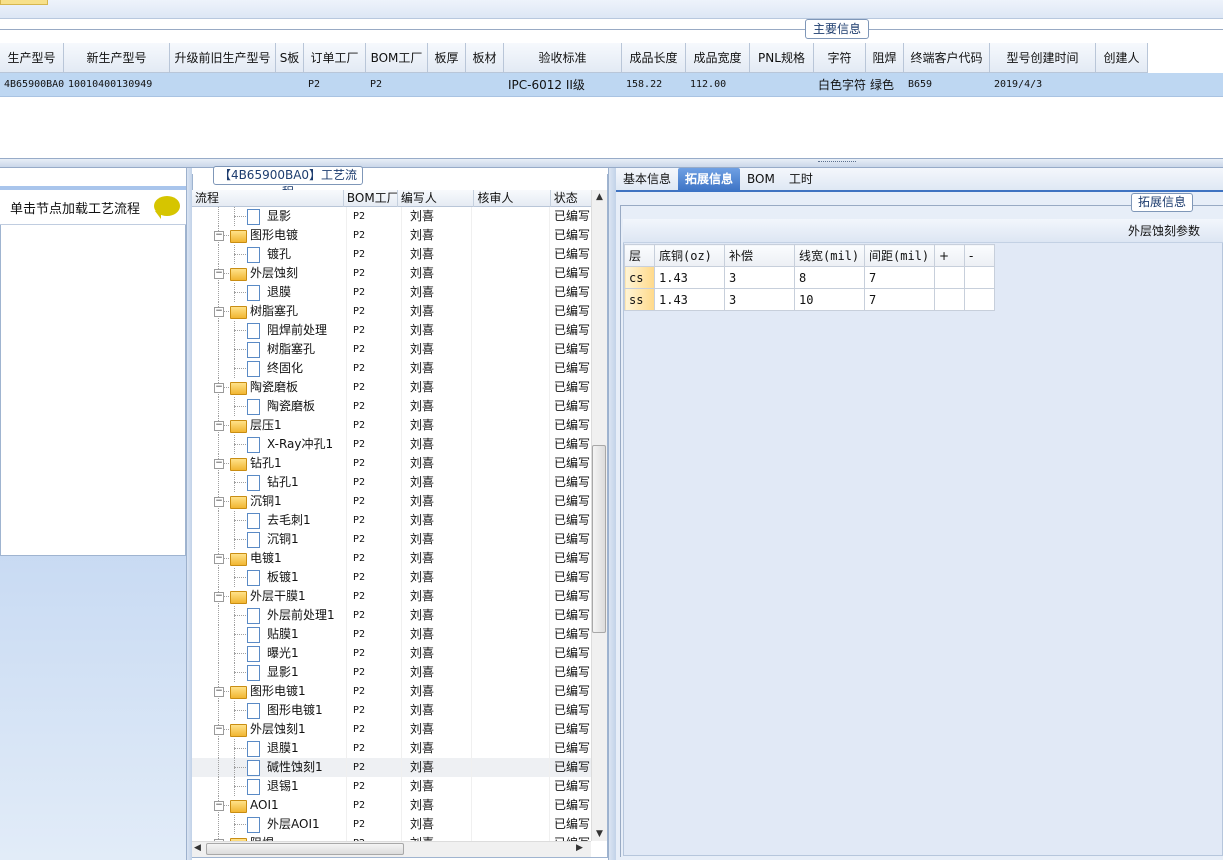 The height and width of the screenshot is (860, 1223). Describe the element at coordinates (290, 58) in the screenshot. I see `main-col-header: S板` at that location.